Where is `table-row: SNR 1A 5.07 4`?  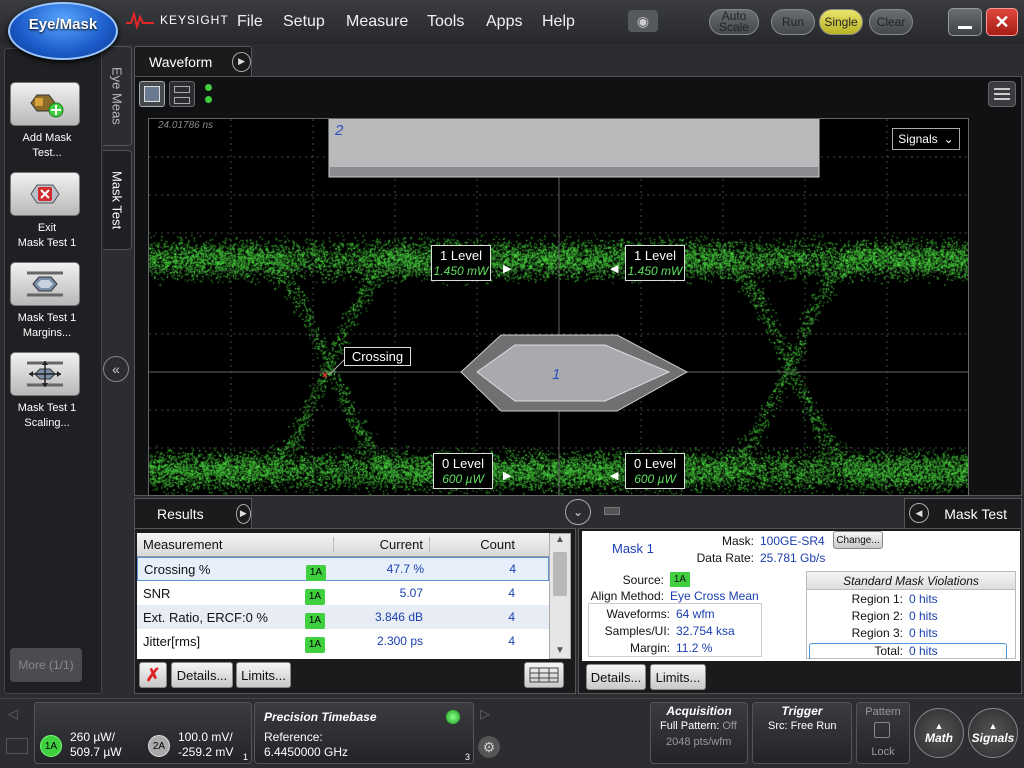
table-row: SNR 1A 5.07 4 is located at coordinates (343, 593).